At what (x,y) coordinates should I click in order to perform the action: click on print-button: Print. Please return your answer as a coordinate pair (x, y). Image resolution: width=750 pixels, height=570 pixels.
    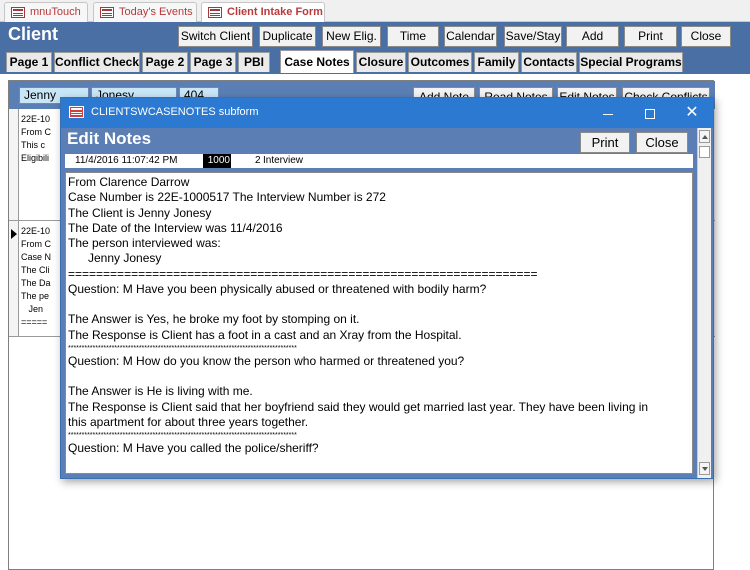
    Looking at the image, I should click on (650, 36).